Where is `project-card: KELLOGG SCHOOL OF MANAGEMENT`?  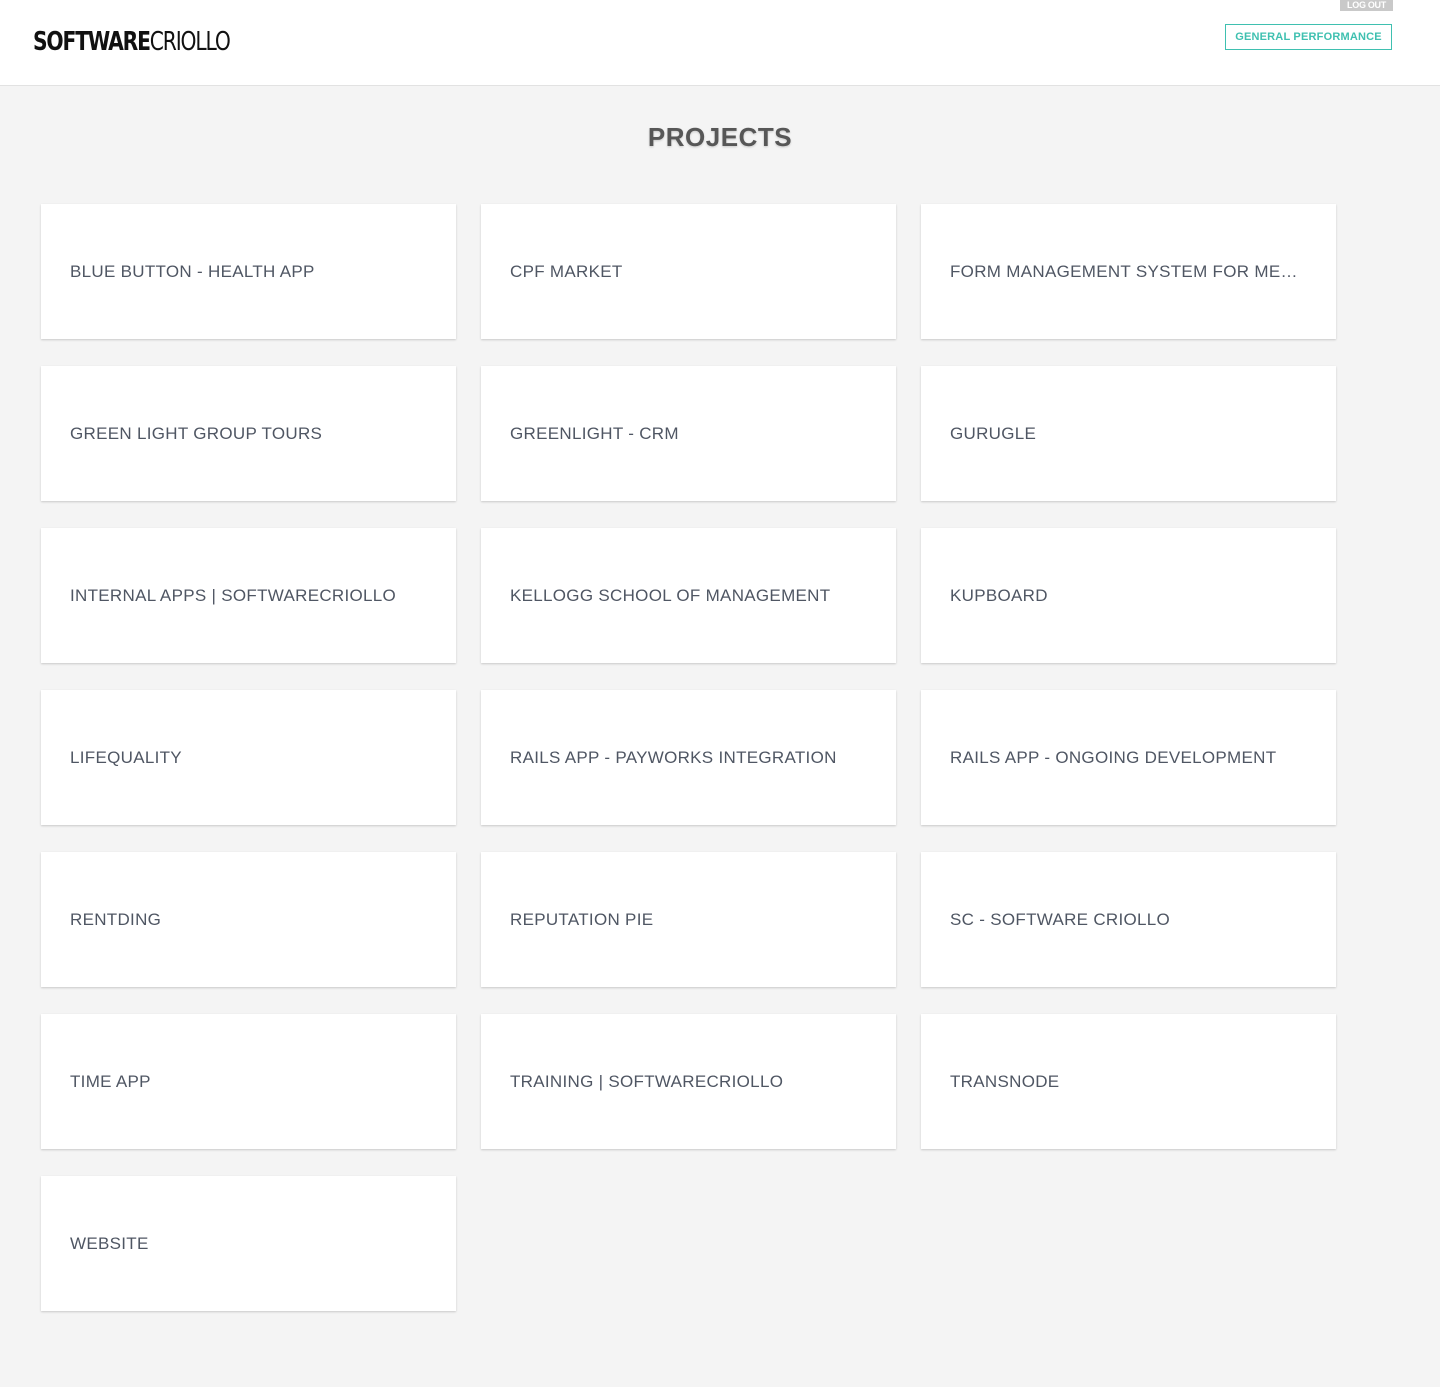 project-card: KELLOGG SCHOOL OF MANAGEMENT is located at coordinates (688, 595).